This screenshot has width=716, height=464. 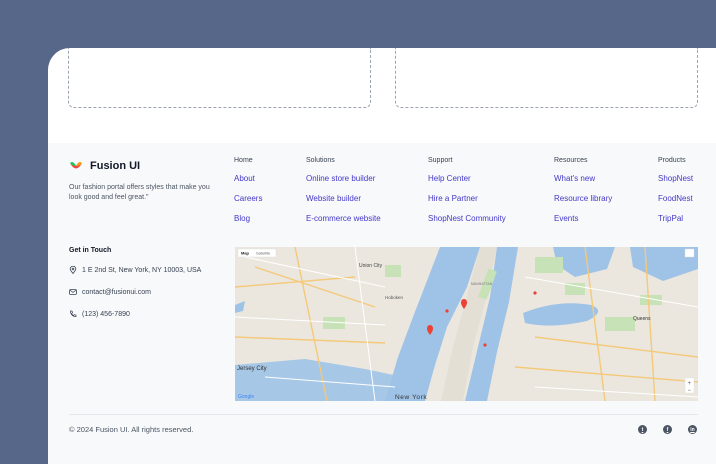 What do you see at coordinates (690, 384) in the screenshot?
I see `zoom-in-button: +` at bounding box center [690, 384].